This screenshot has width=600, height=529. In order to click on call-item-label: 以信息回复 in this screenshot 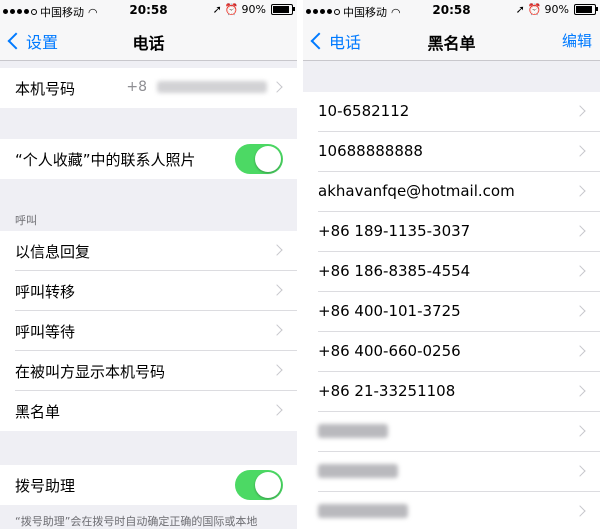, I will do `click(53, 252)`.